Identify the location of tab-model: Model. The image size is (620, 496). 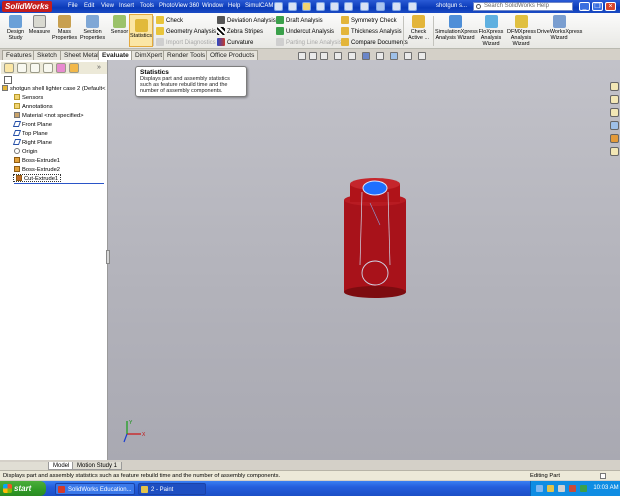
(61, 466).